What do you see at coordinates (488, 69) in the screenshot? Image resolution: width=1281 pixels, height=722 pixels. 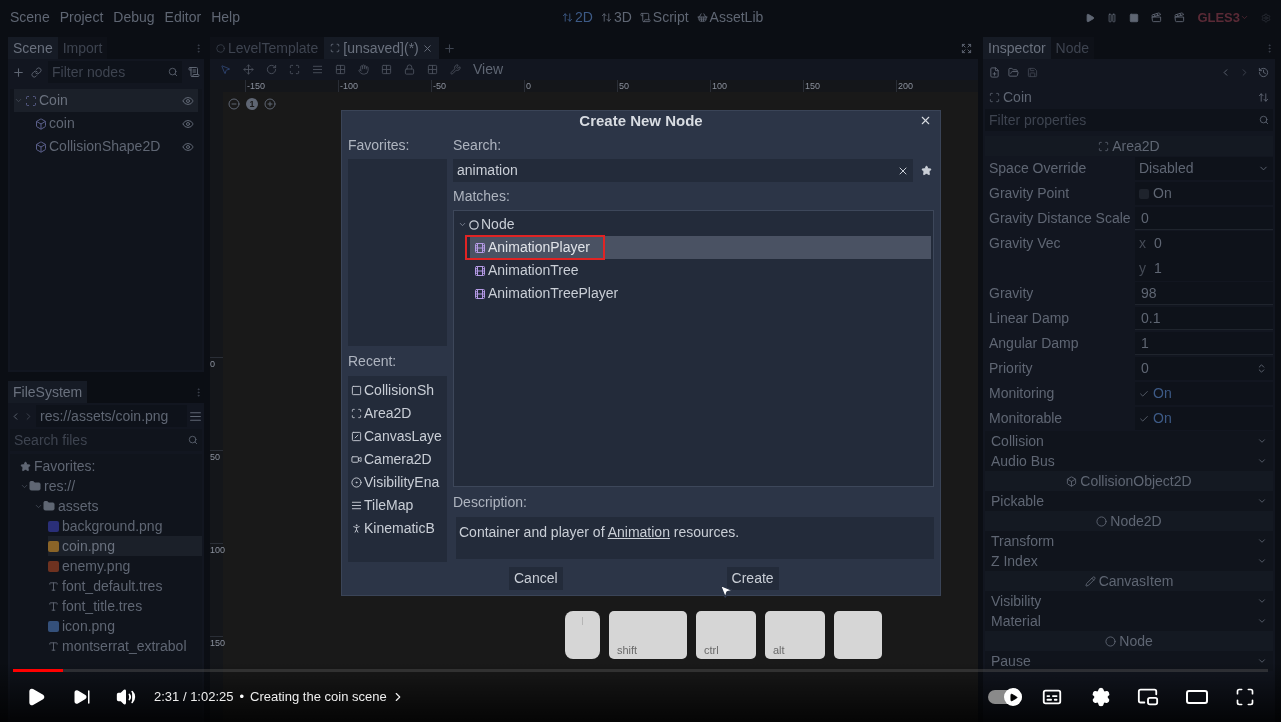 I see `view-menu: View` at bounding box center [488, 69].